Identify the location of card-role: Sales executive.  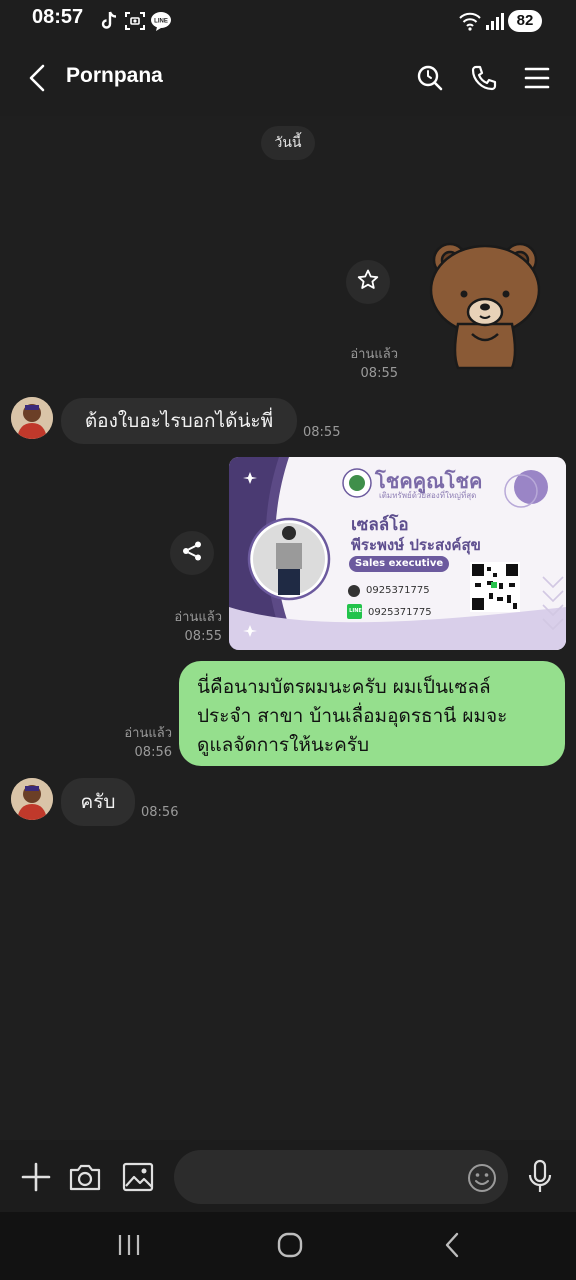
(399, 564).